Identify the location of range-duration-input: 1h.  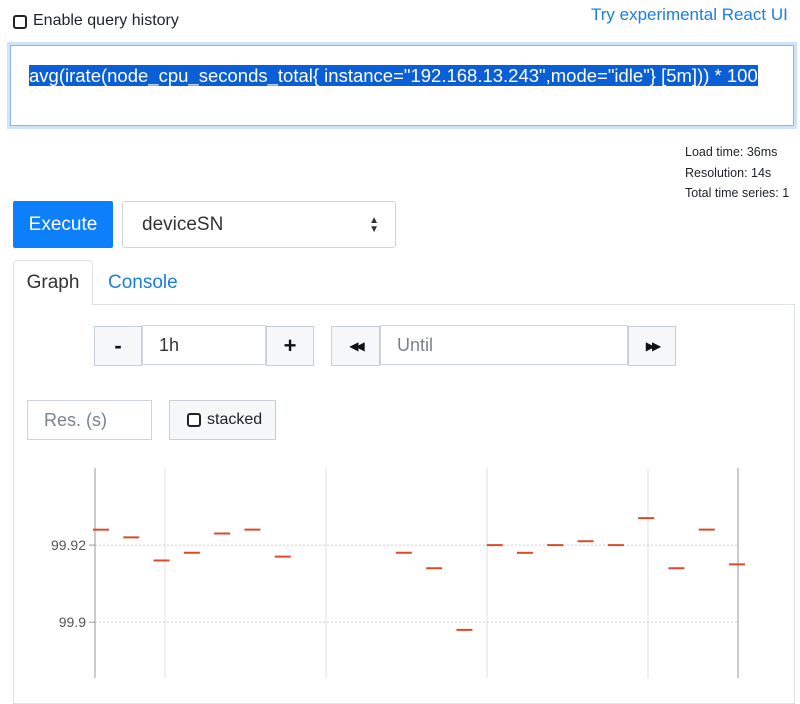
(204, 345).